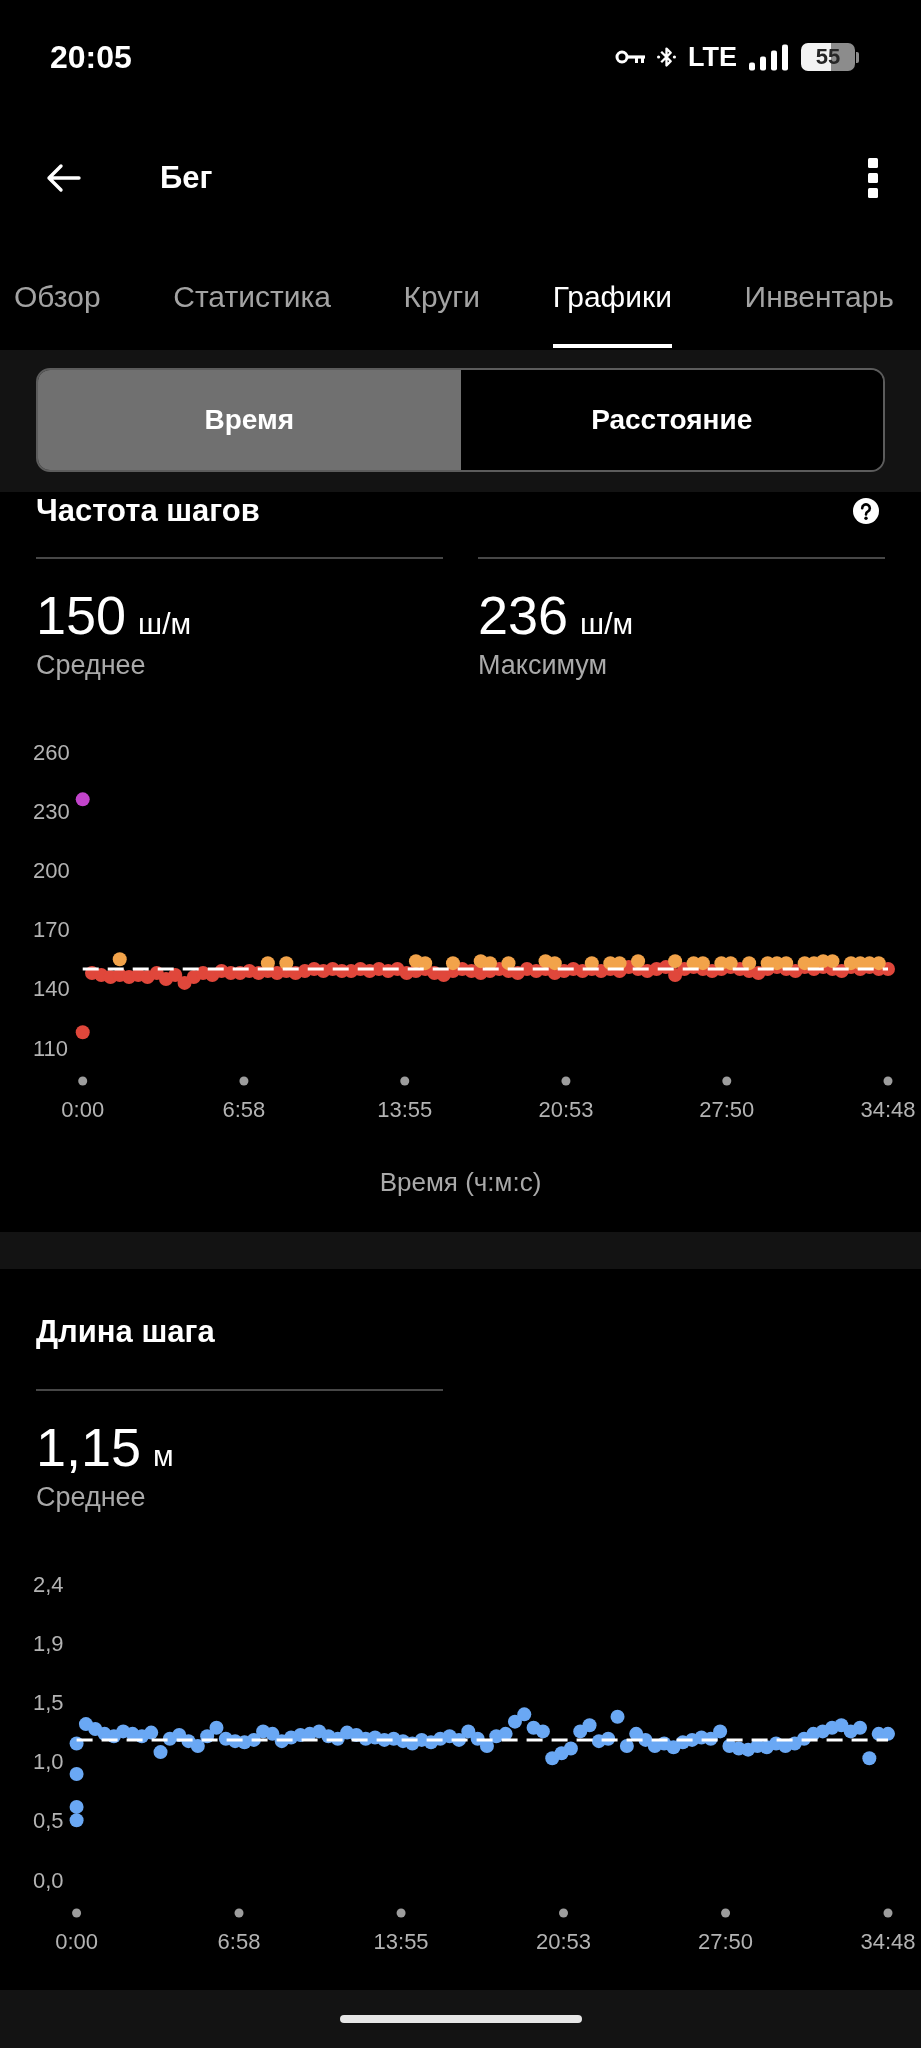 The height and width of the screenshot is (2048, 921). What do you see at coordinates (89, 1447) in the screenshot?
I see `stat-value: 1,15` at bounding box center [89, 1447].